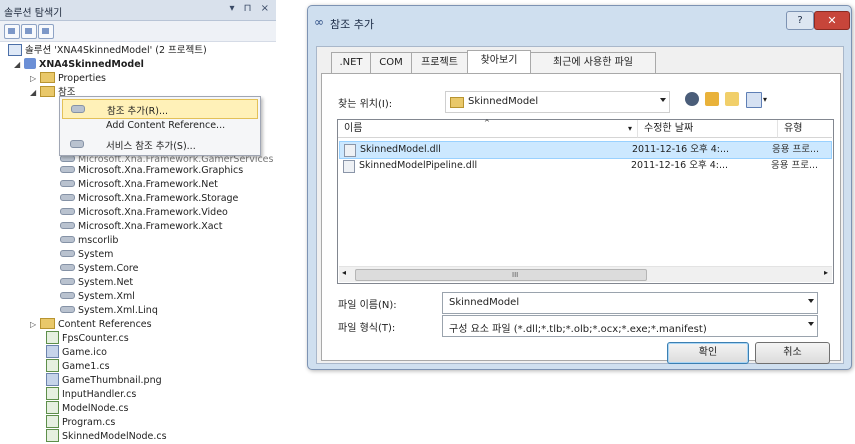 The height and width of the screenshot is (444, 855). I want to click on project-node: ◢ XNA4SkinnedModel, so click(79, 65).